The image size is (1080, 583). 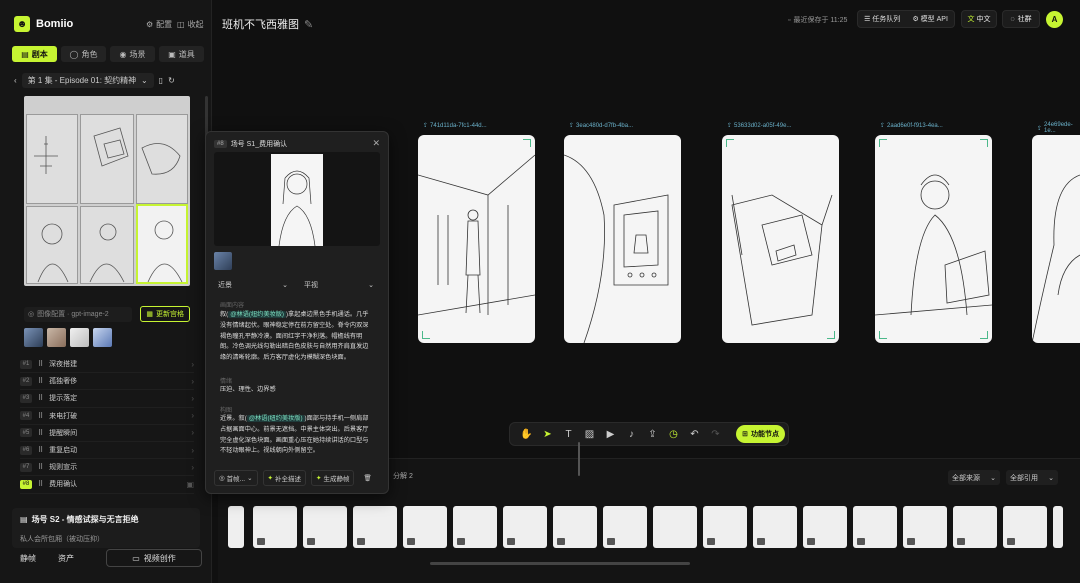 I want to click on episode-row: ‹ 第 1 集 - Episode 01: 契约精神 ⌄ ▯ ↻, so click(x=107, y=80).